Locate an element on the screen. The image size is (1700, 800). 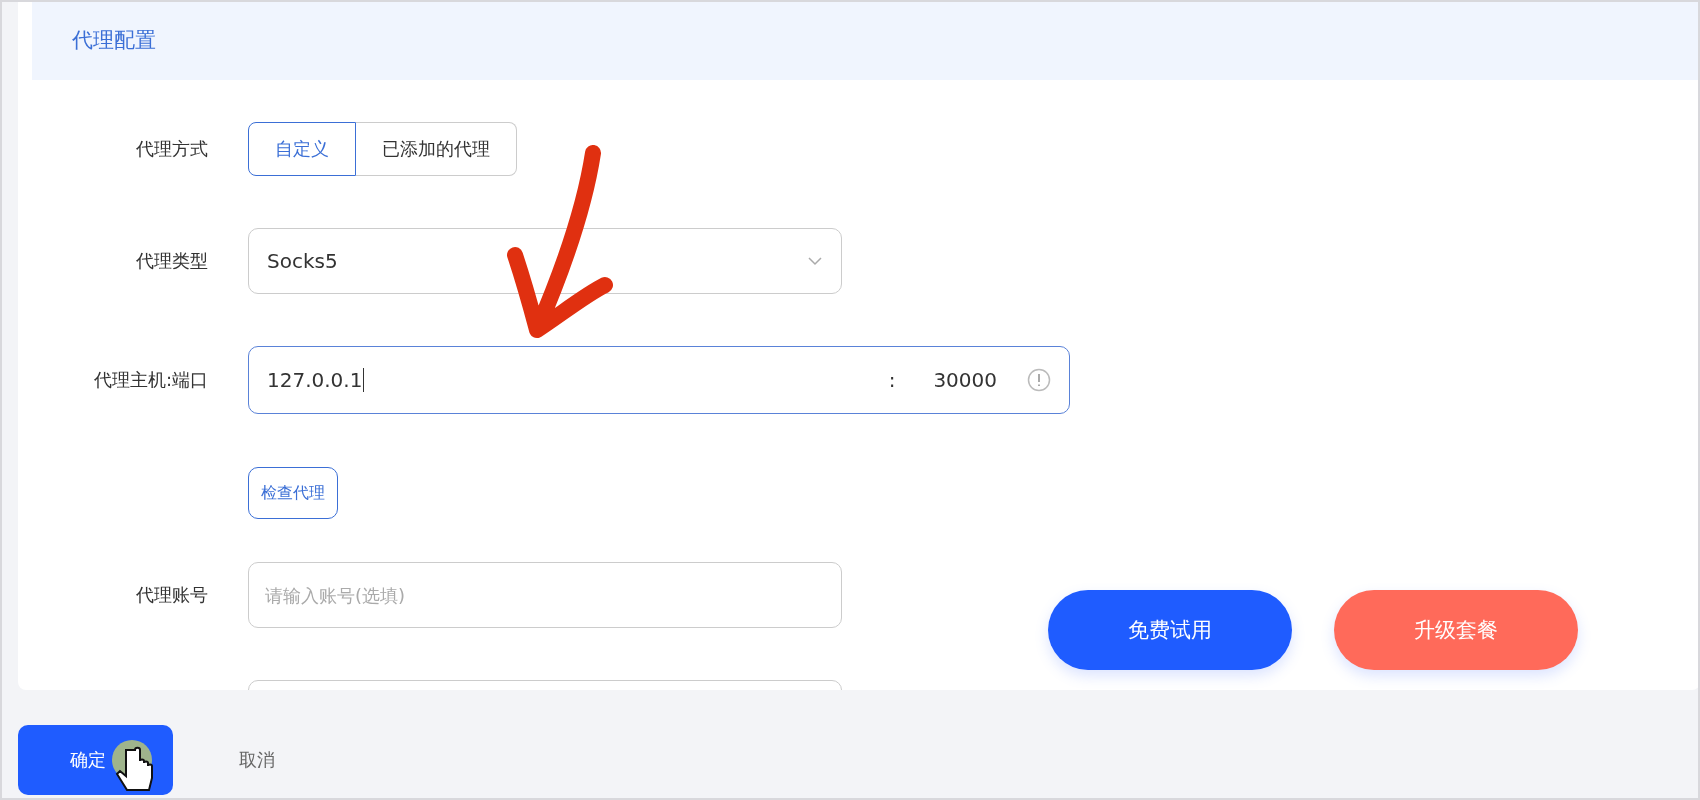
field-label: 代理类型 is located at coordinates (172, 261).